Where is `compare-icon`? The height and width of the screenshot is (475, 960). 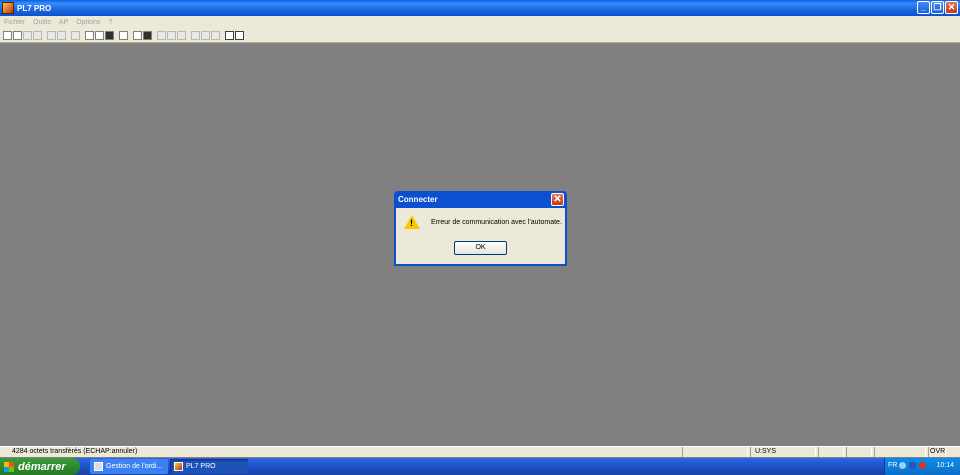
compare-icon is located at coordinates (205, 35).